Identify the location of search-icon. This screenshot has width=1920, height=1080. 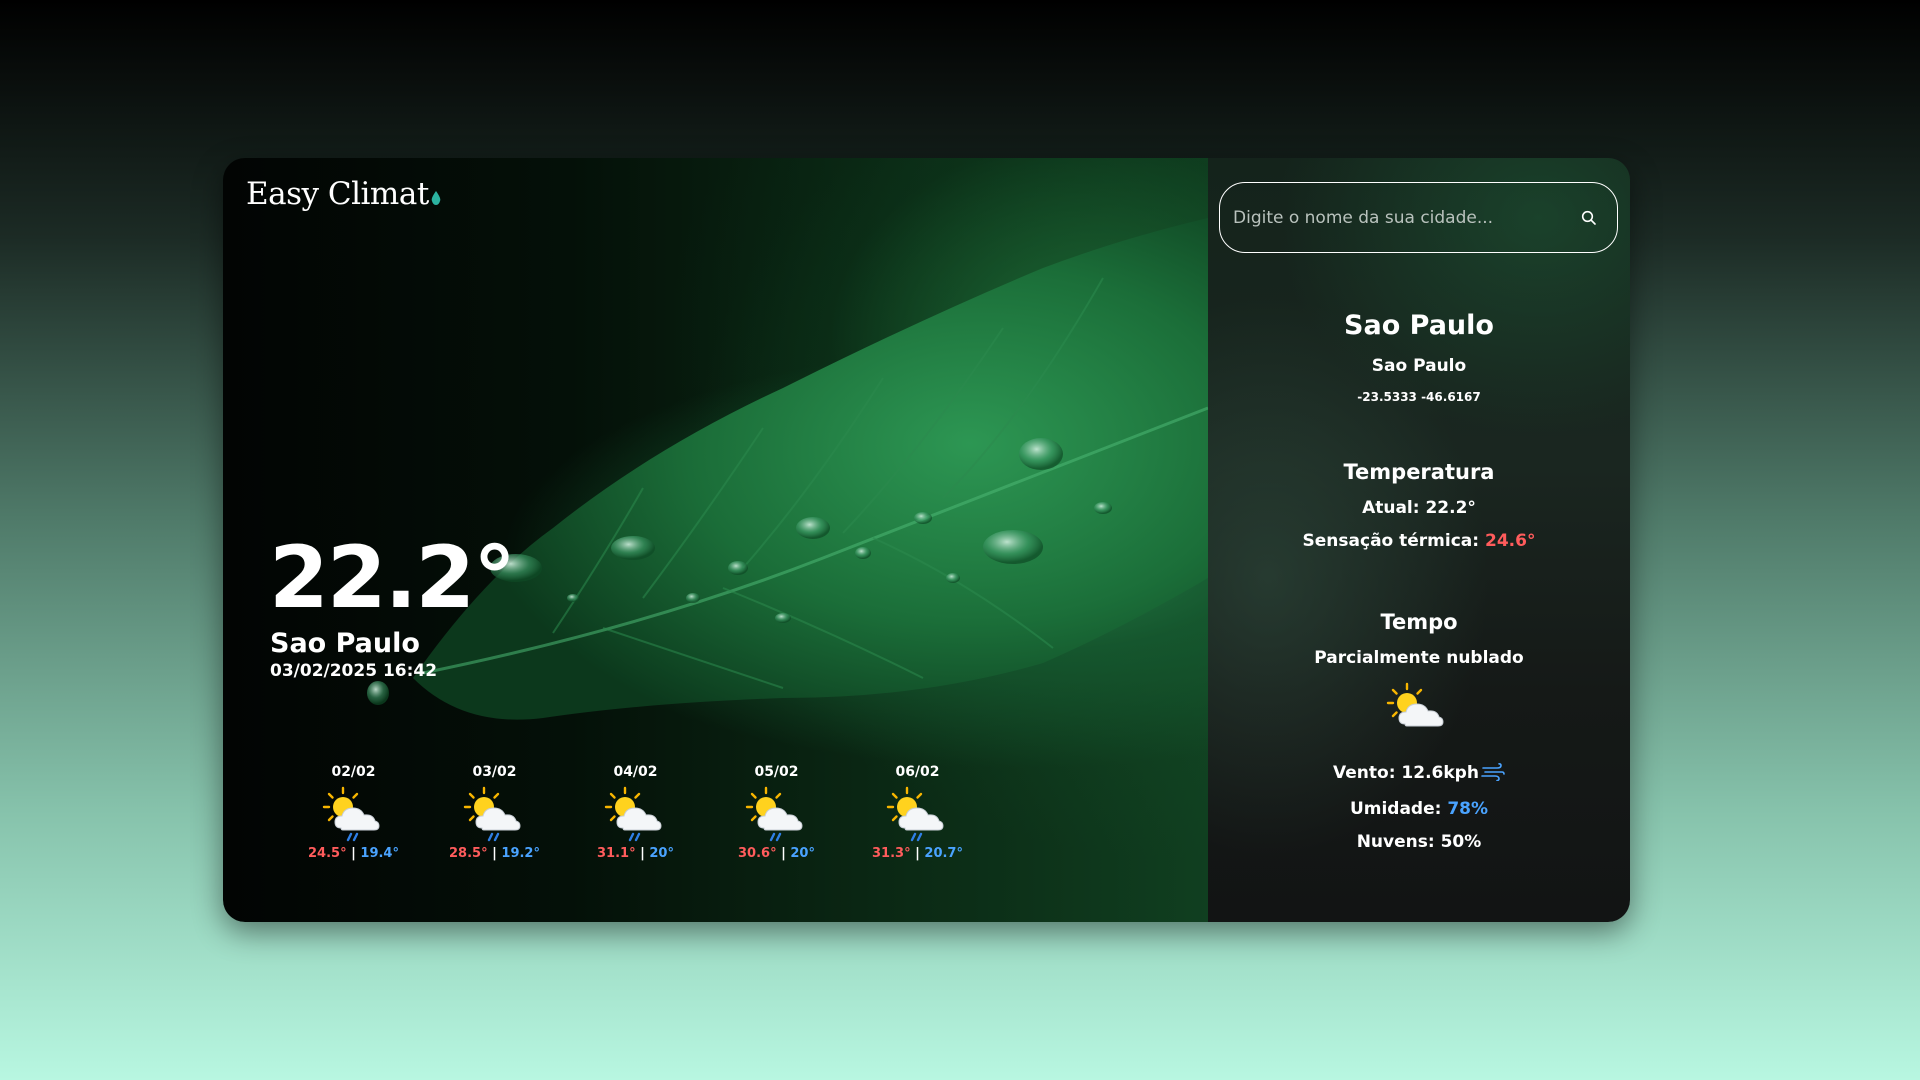
(1589, 218).